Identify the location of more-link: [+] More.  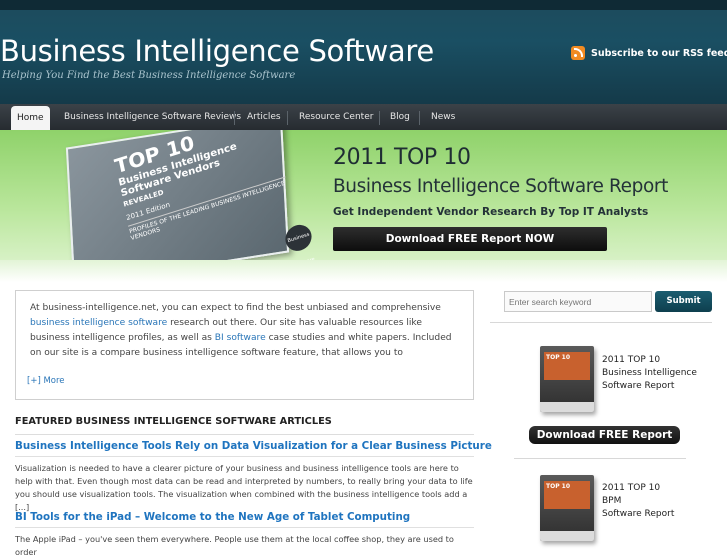
(46, 381).